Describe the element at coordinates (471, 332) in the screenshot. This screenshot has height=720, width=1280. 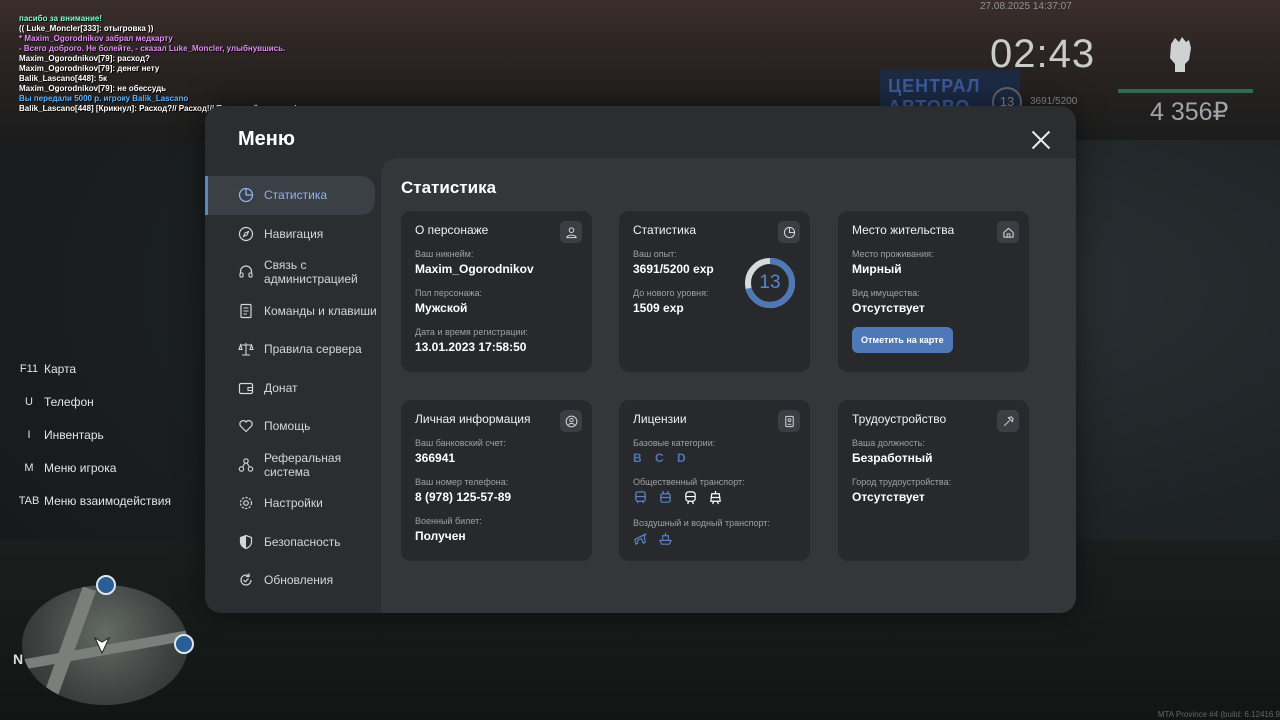
I see `field-label: Дата и время регистрации:` at that location.